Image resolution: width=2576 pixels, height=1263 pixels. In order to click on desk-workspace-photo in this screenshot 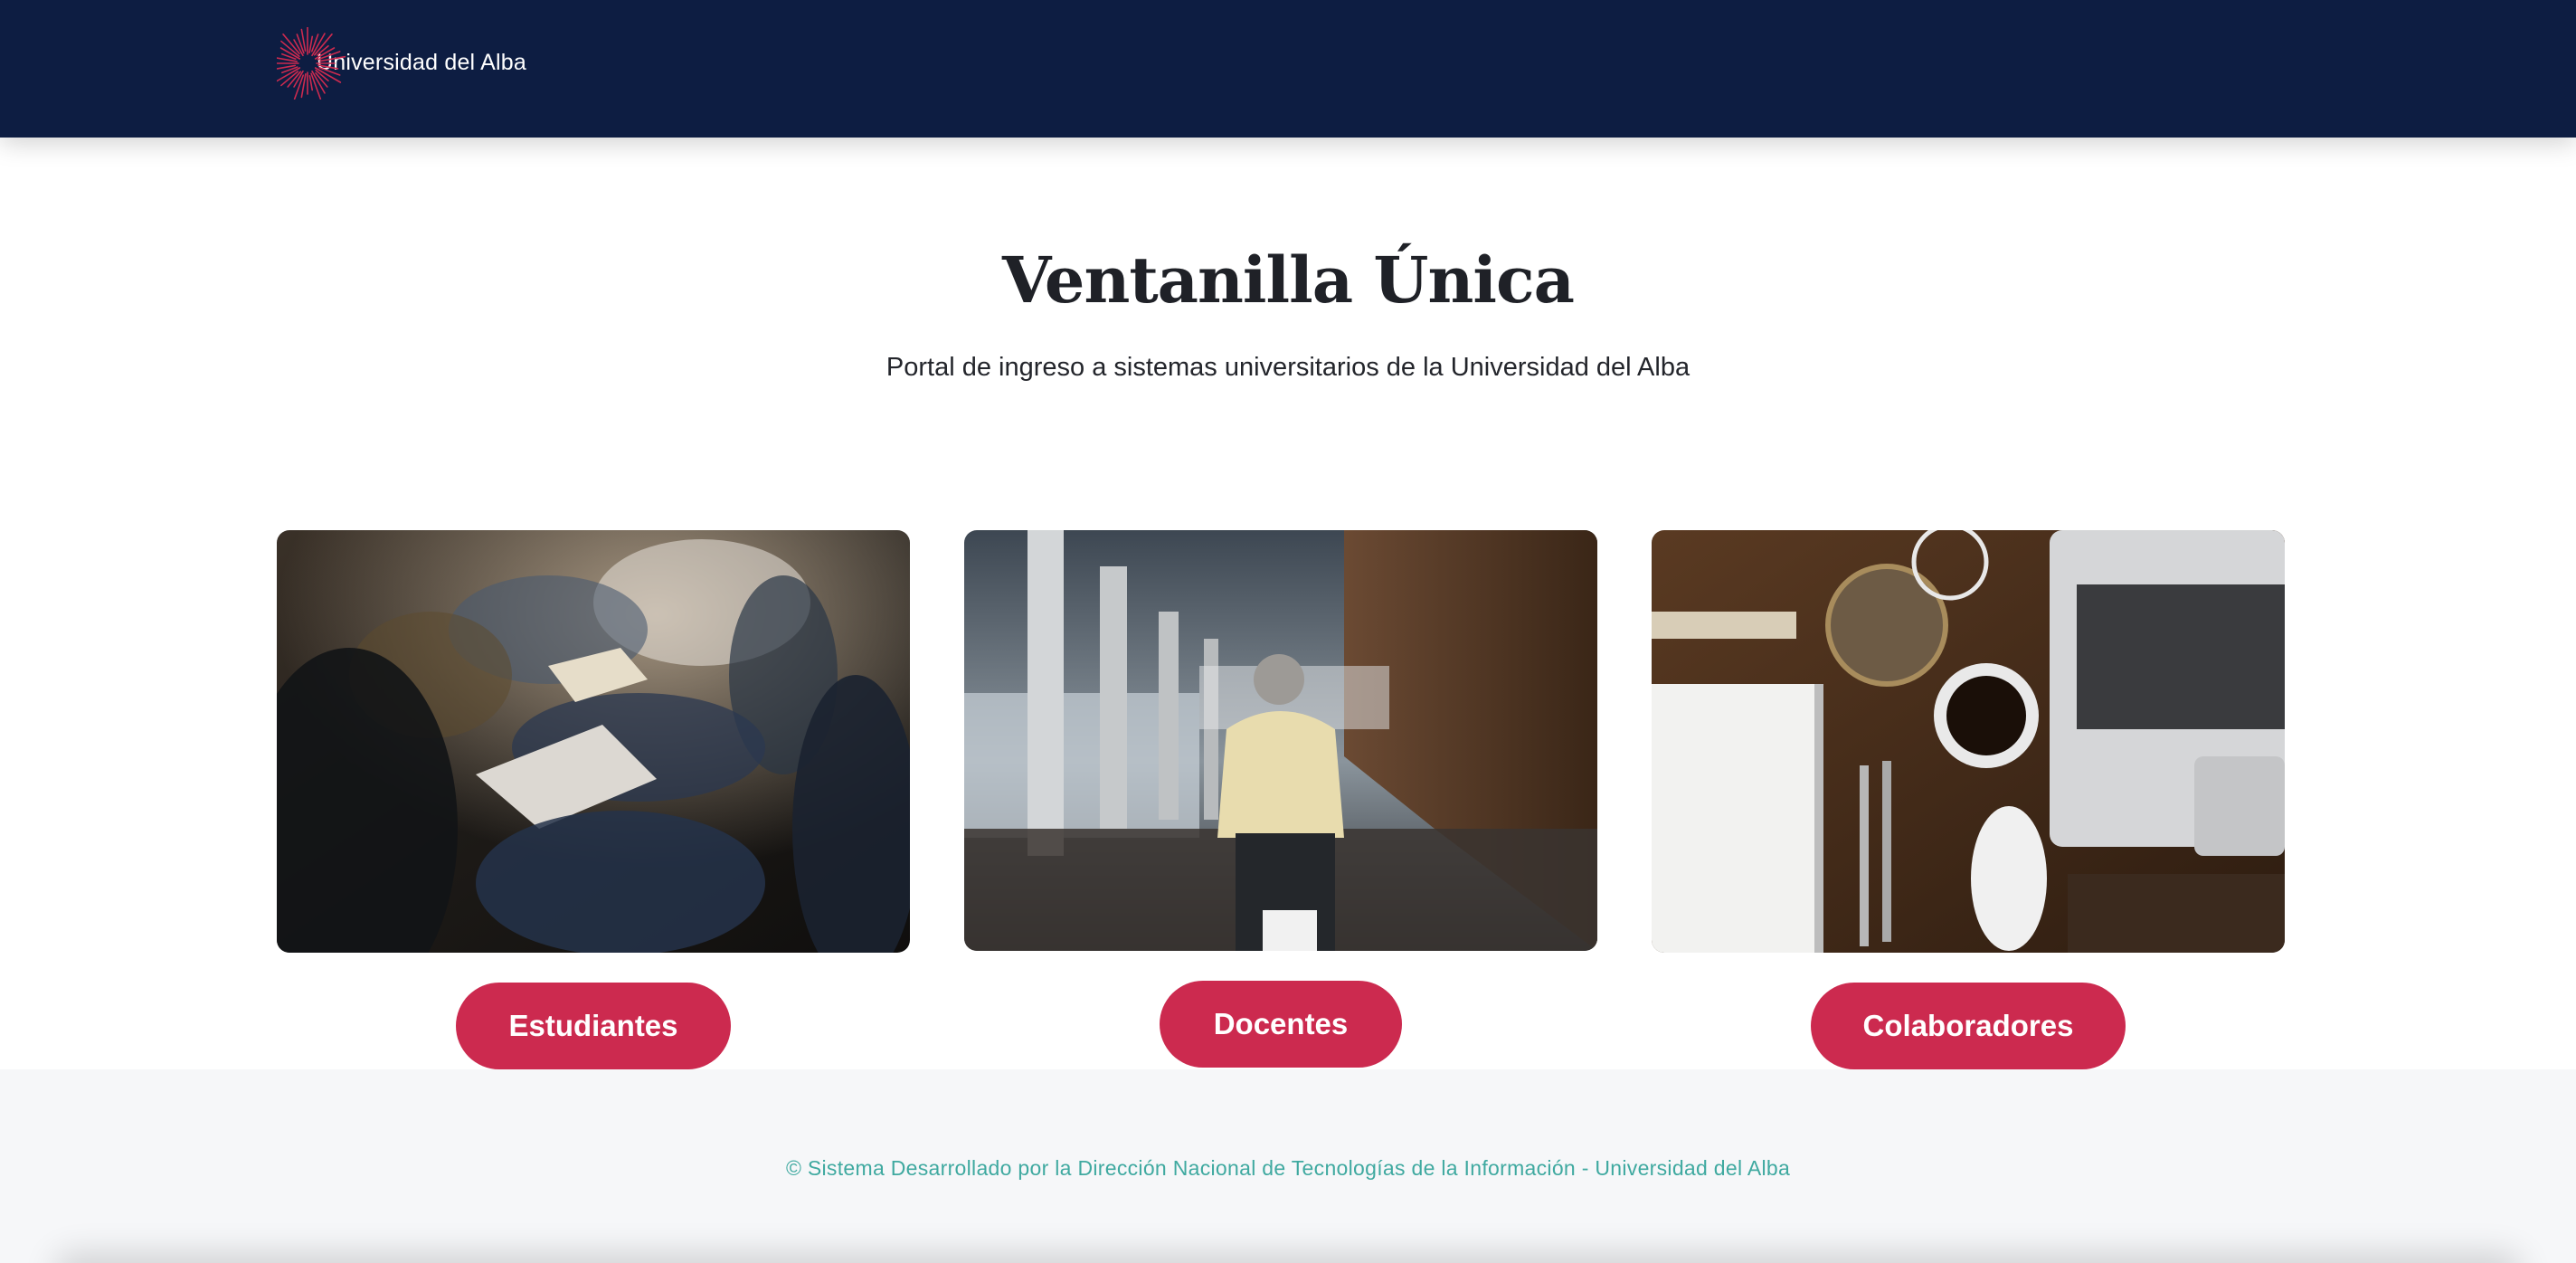, I will do `click(1969, 742)`.